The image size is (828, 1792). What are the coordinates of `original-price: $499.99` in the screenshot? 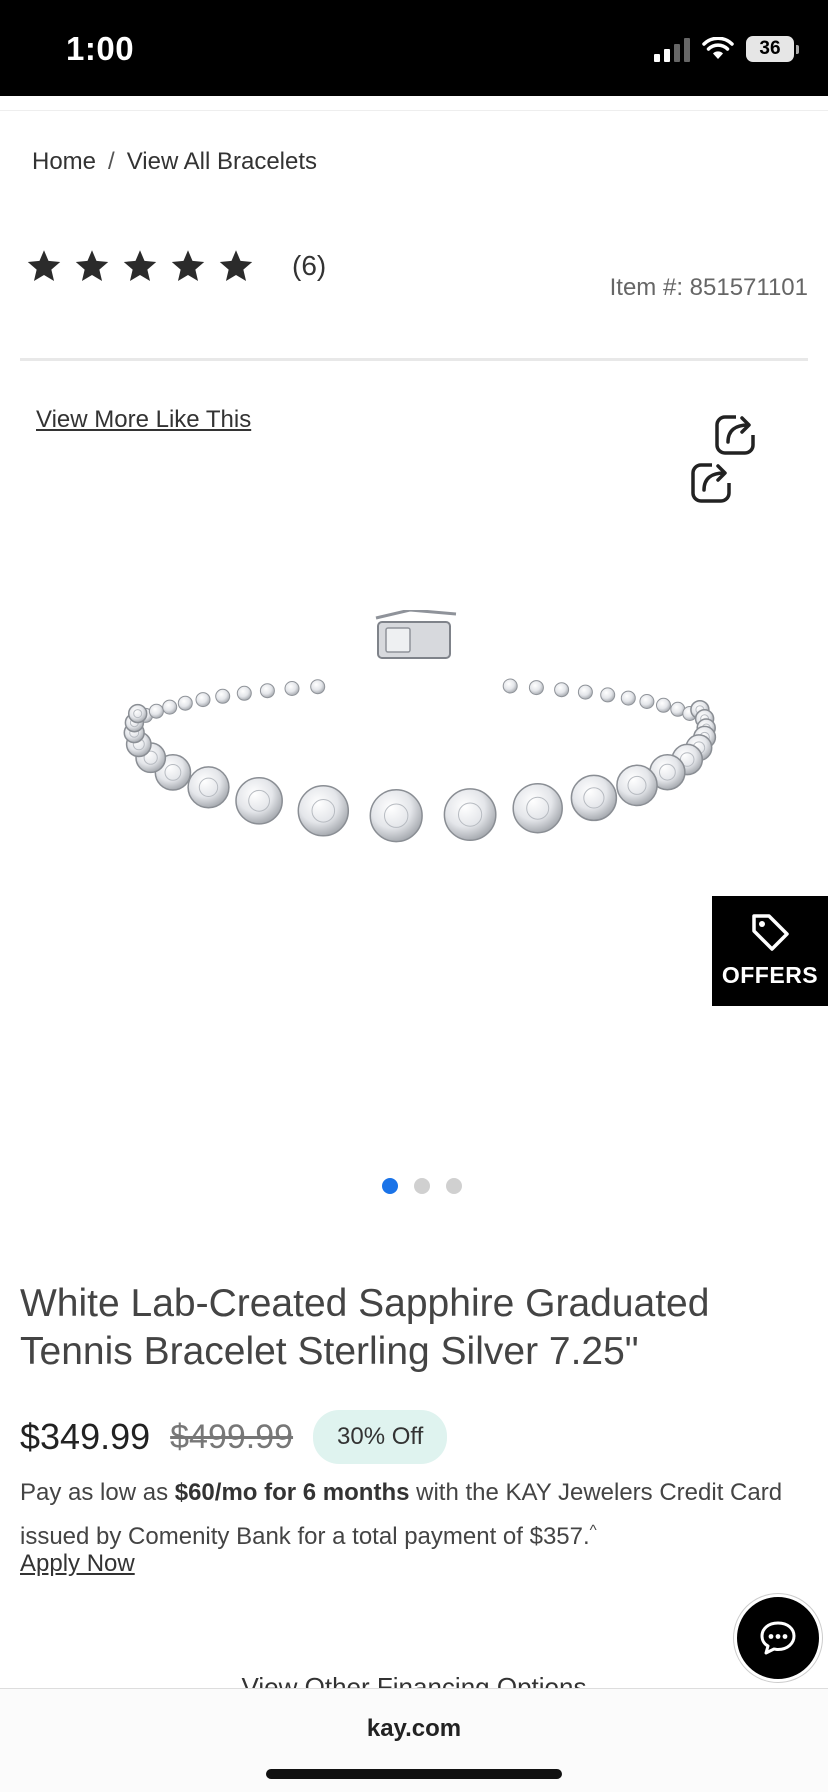 It's located at (232, 1436).